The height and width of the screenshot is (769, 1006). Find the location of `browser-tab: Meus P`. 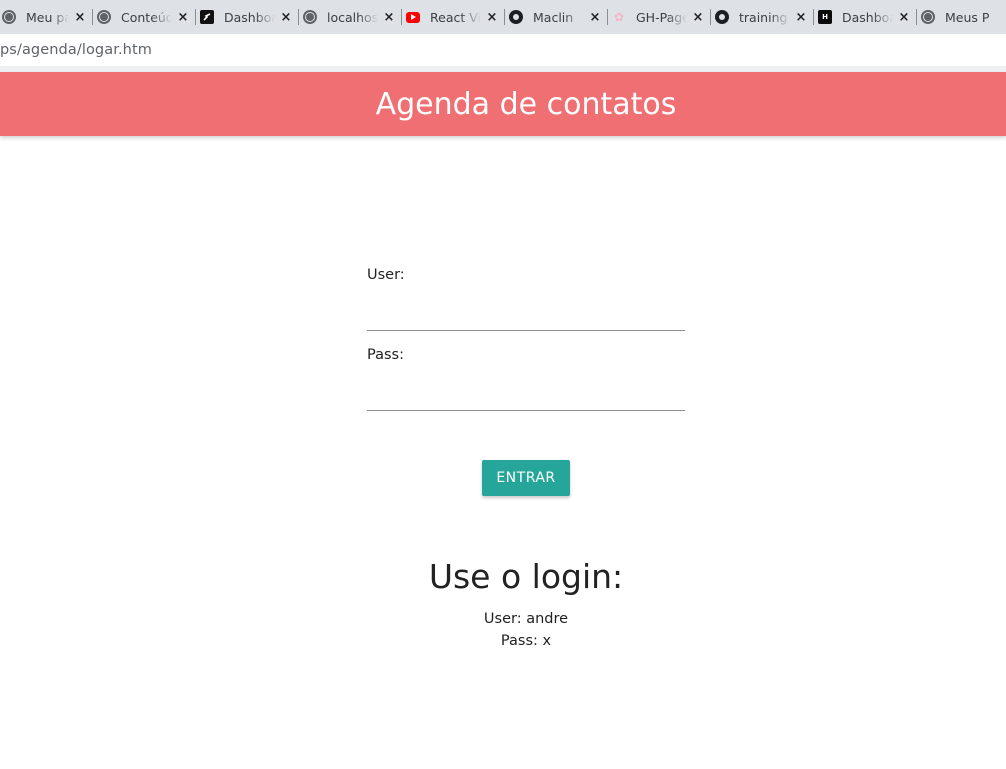

browser-tab: Meus P is located at coordinates (961, 17).